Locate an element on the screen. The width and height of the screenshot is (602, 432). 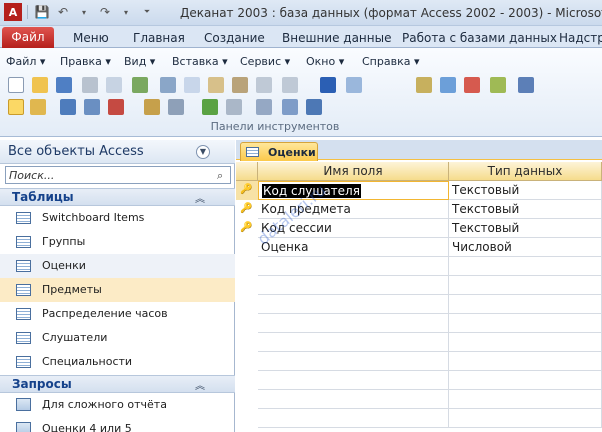
save-icon is located at coordinates (64, 85).